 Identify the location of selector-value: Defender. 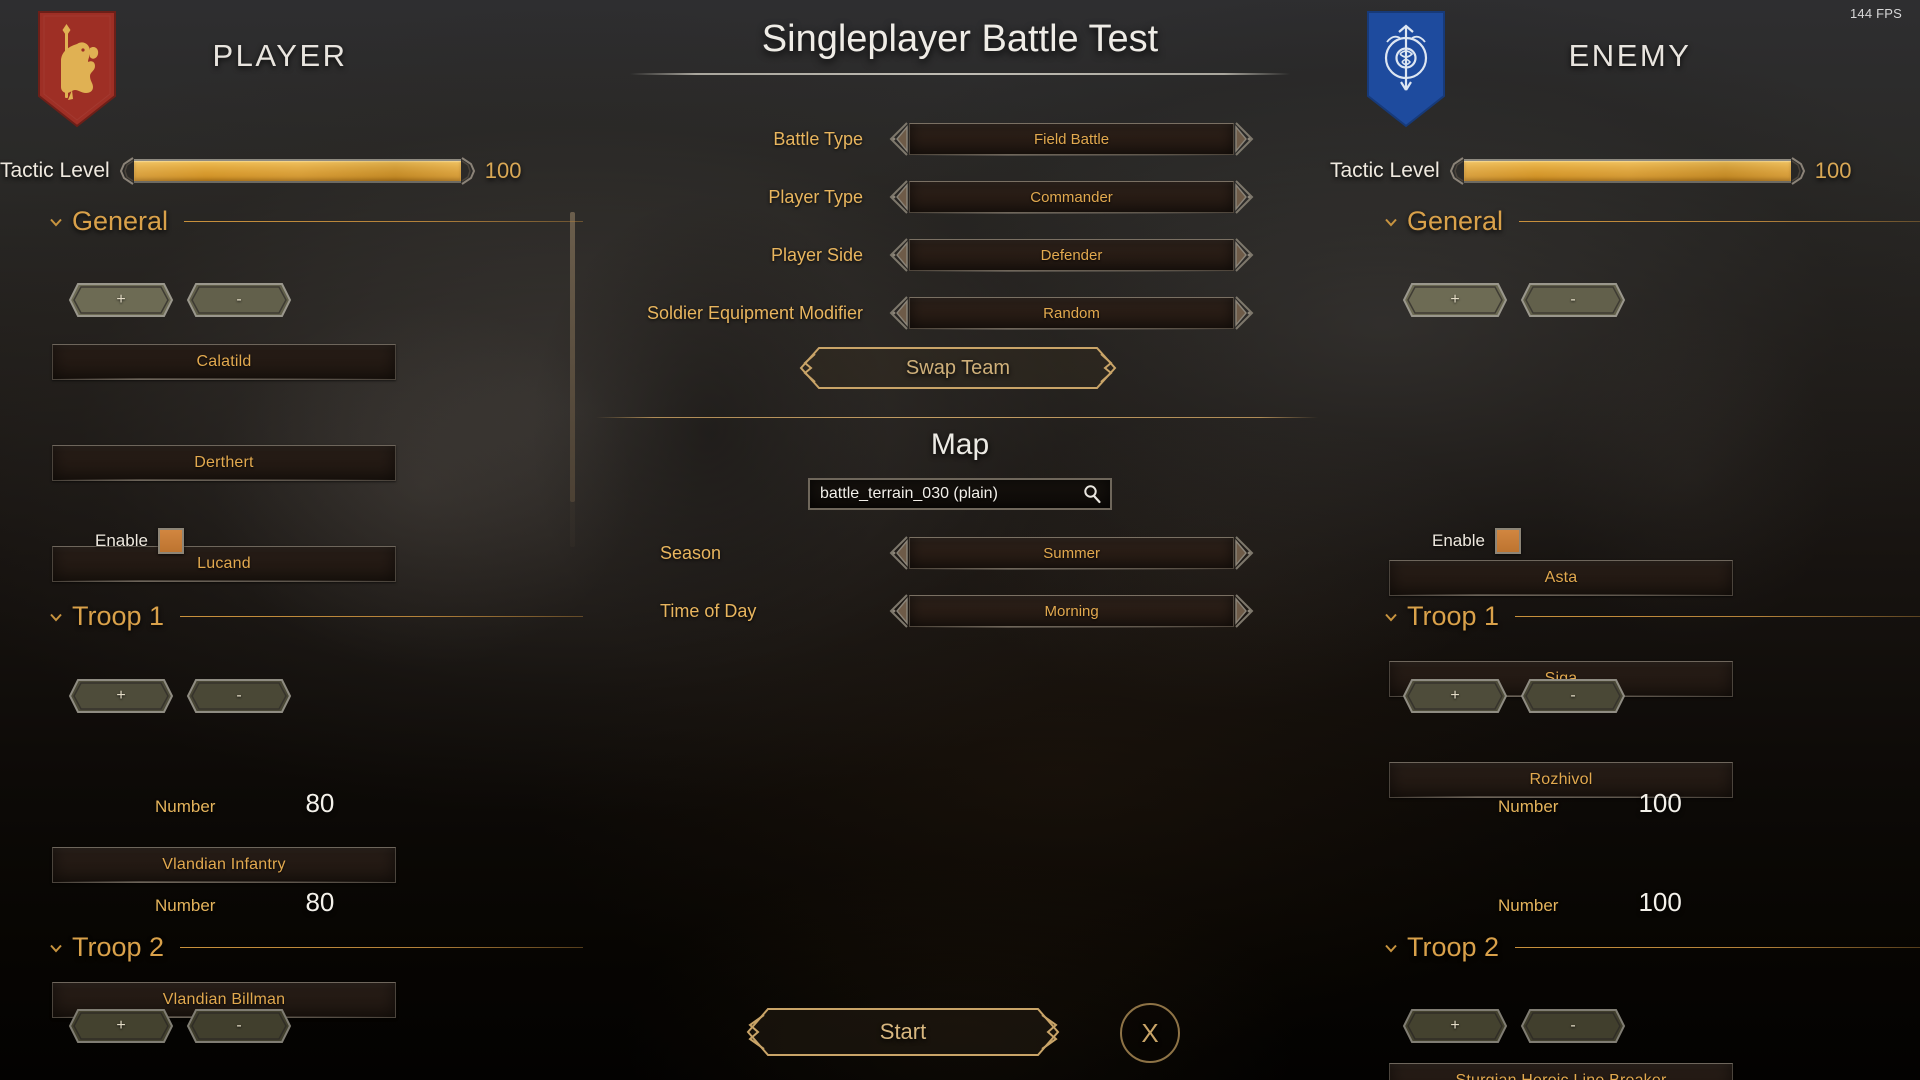
(1071, 255).